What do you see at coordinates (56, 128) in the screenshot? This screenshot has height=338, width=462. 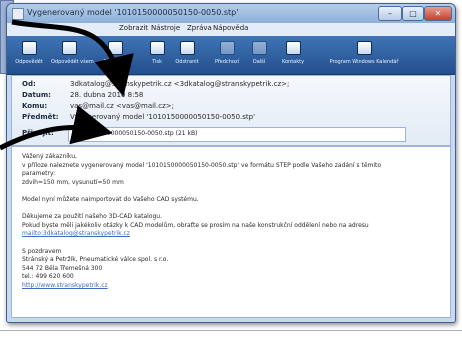 I see `arrow-to-attachment` at bounding box center [56, 128].